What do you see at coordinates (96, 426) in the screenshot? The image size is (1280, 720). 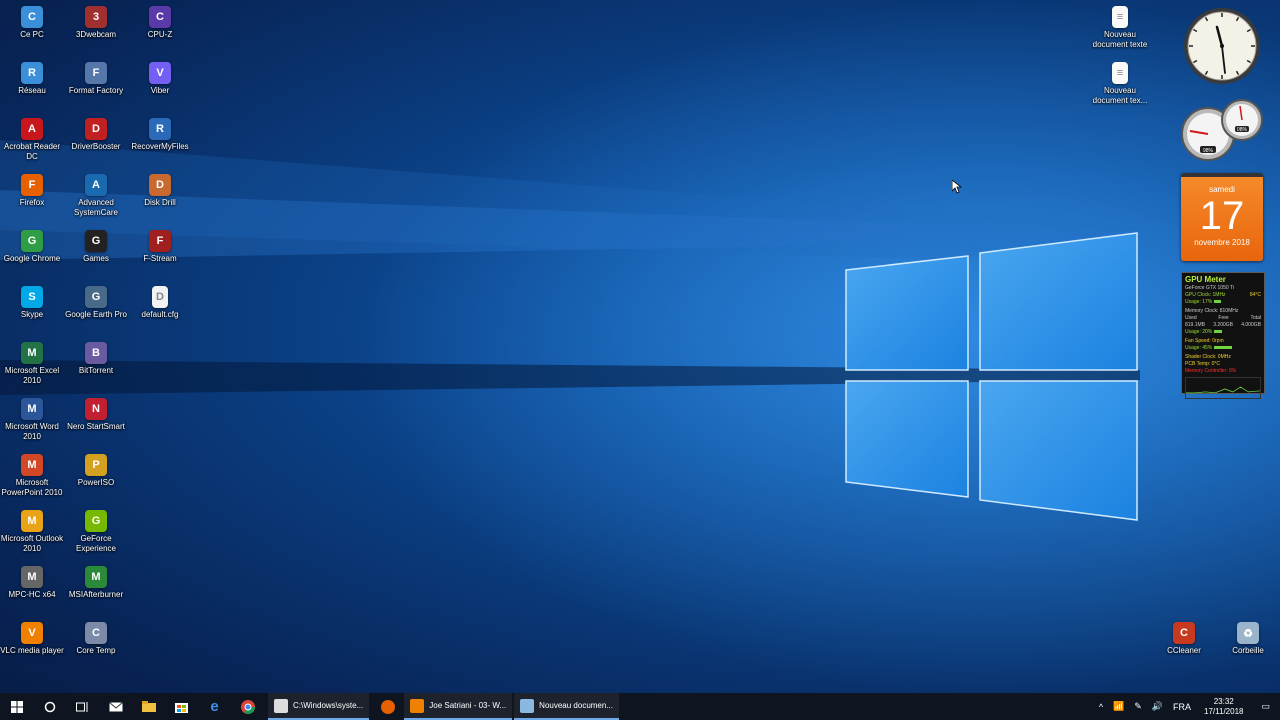 I see `desktop-icon-label: Nero StartSmart` at bounding box center [96, 426].